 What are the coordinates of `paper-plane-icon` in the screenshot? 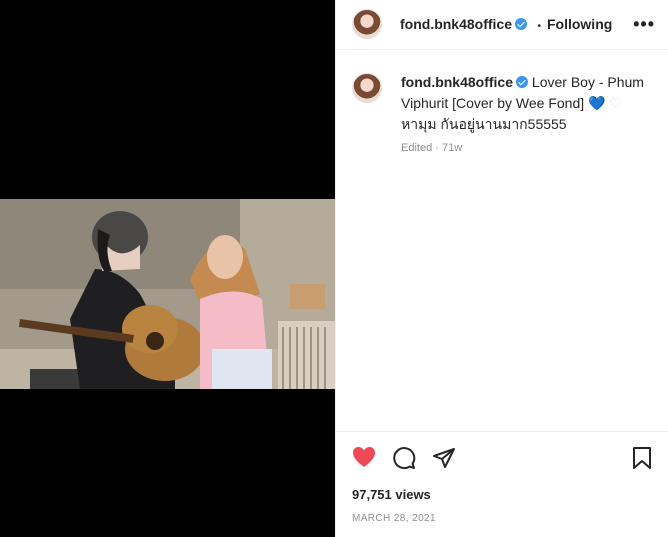 It's located at (444, 460).